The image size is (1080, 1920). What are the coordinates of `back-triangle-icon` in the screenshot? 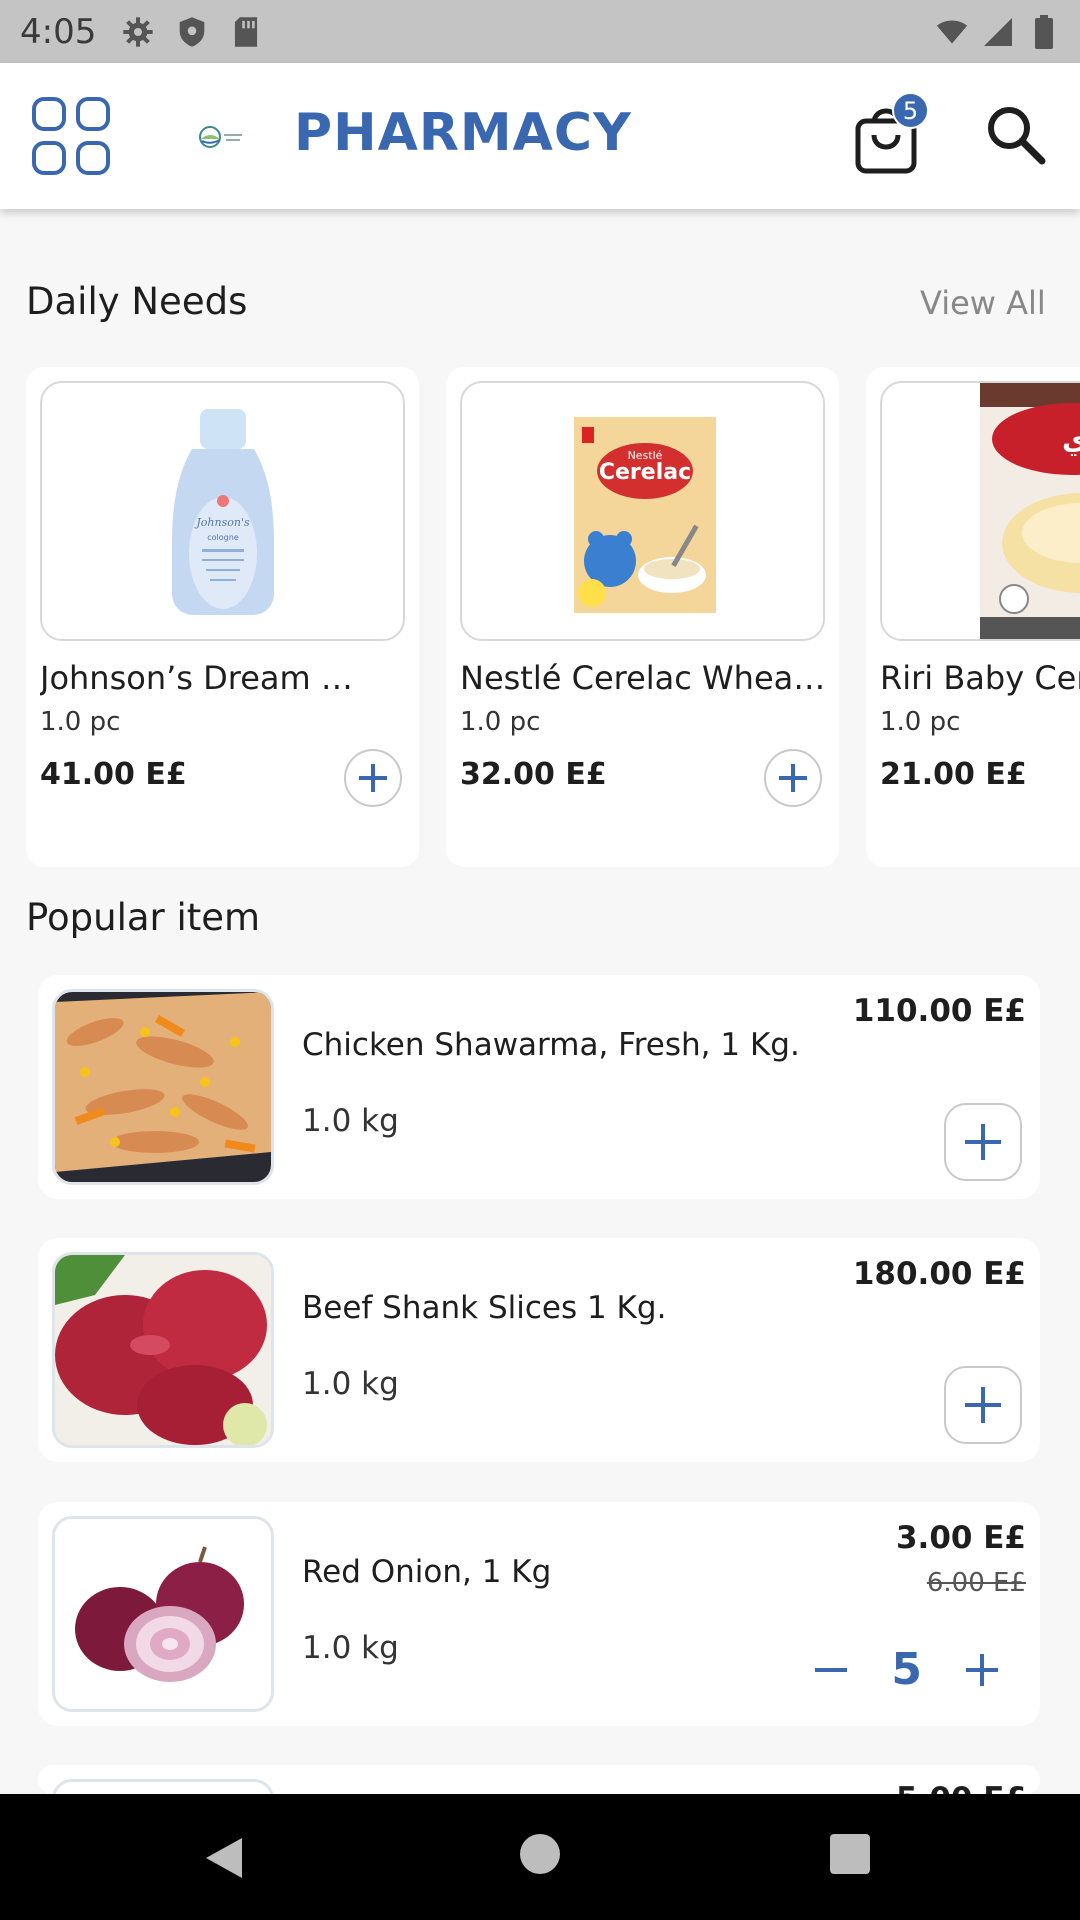 It's located at (224, 1858).